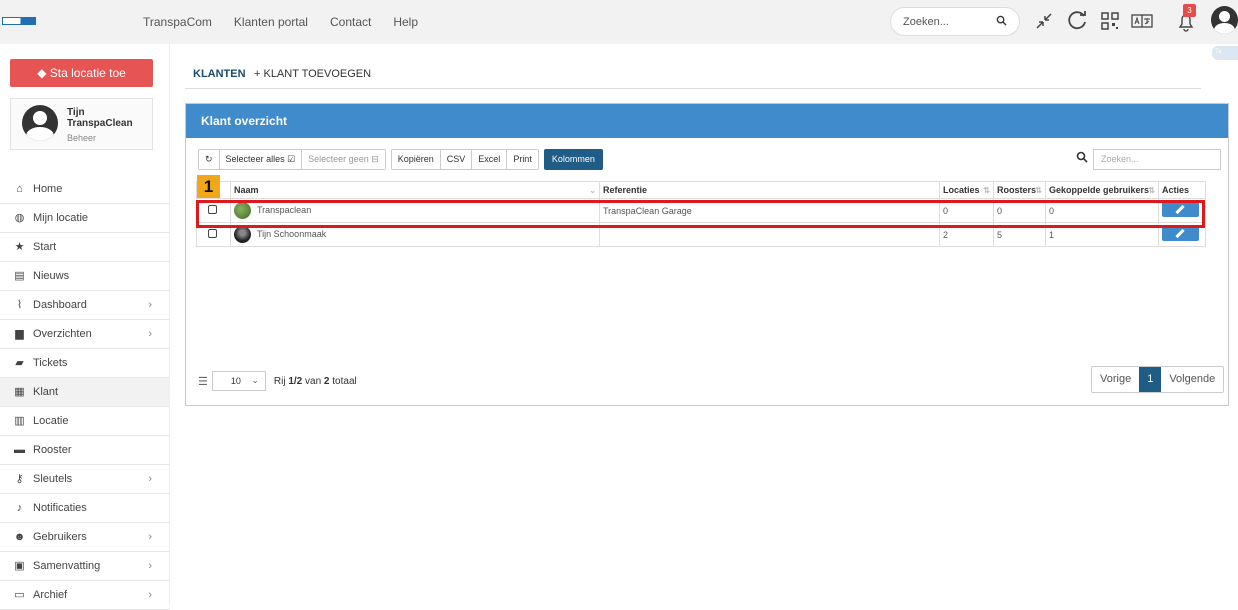  Describe the element at coordinates (271, 22) in the screenshot. I see `nav-klanten-portal: Klanten portal` at that location.